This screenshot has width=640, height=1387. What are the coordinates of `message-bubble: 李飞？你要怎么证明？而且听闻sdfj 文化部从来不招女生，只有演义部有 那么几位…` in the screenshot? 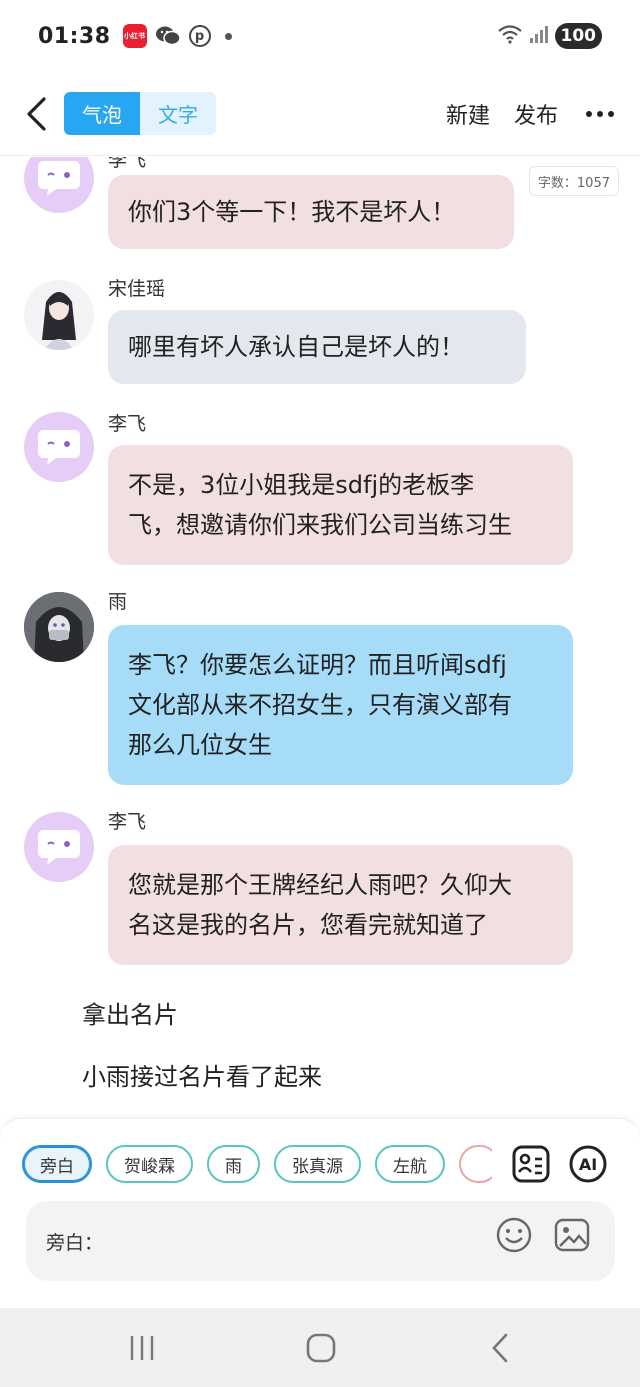 It's located at (340, 705).